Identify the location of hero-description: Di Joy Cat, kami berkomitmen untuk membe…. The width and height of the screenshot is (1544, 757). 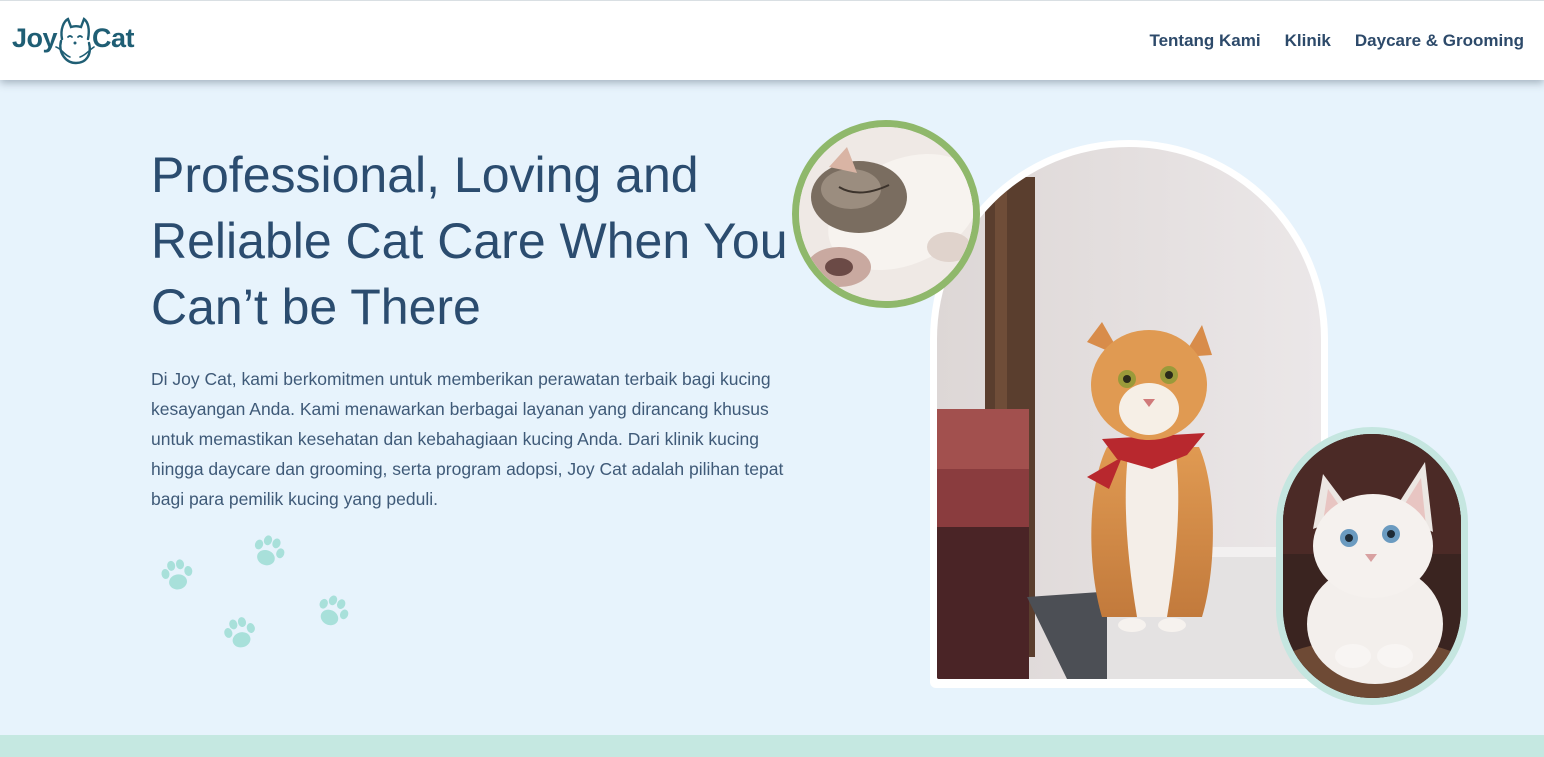
(467, 439).